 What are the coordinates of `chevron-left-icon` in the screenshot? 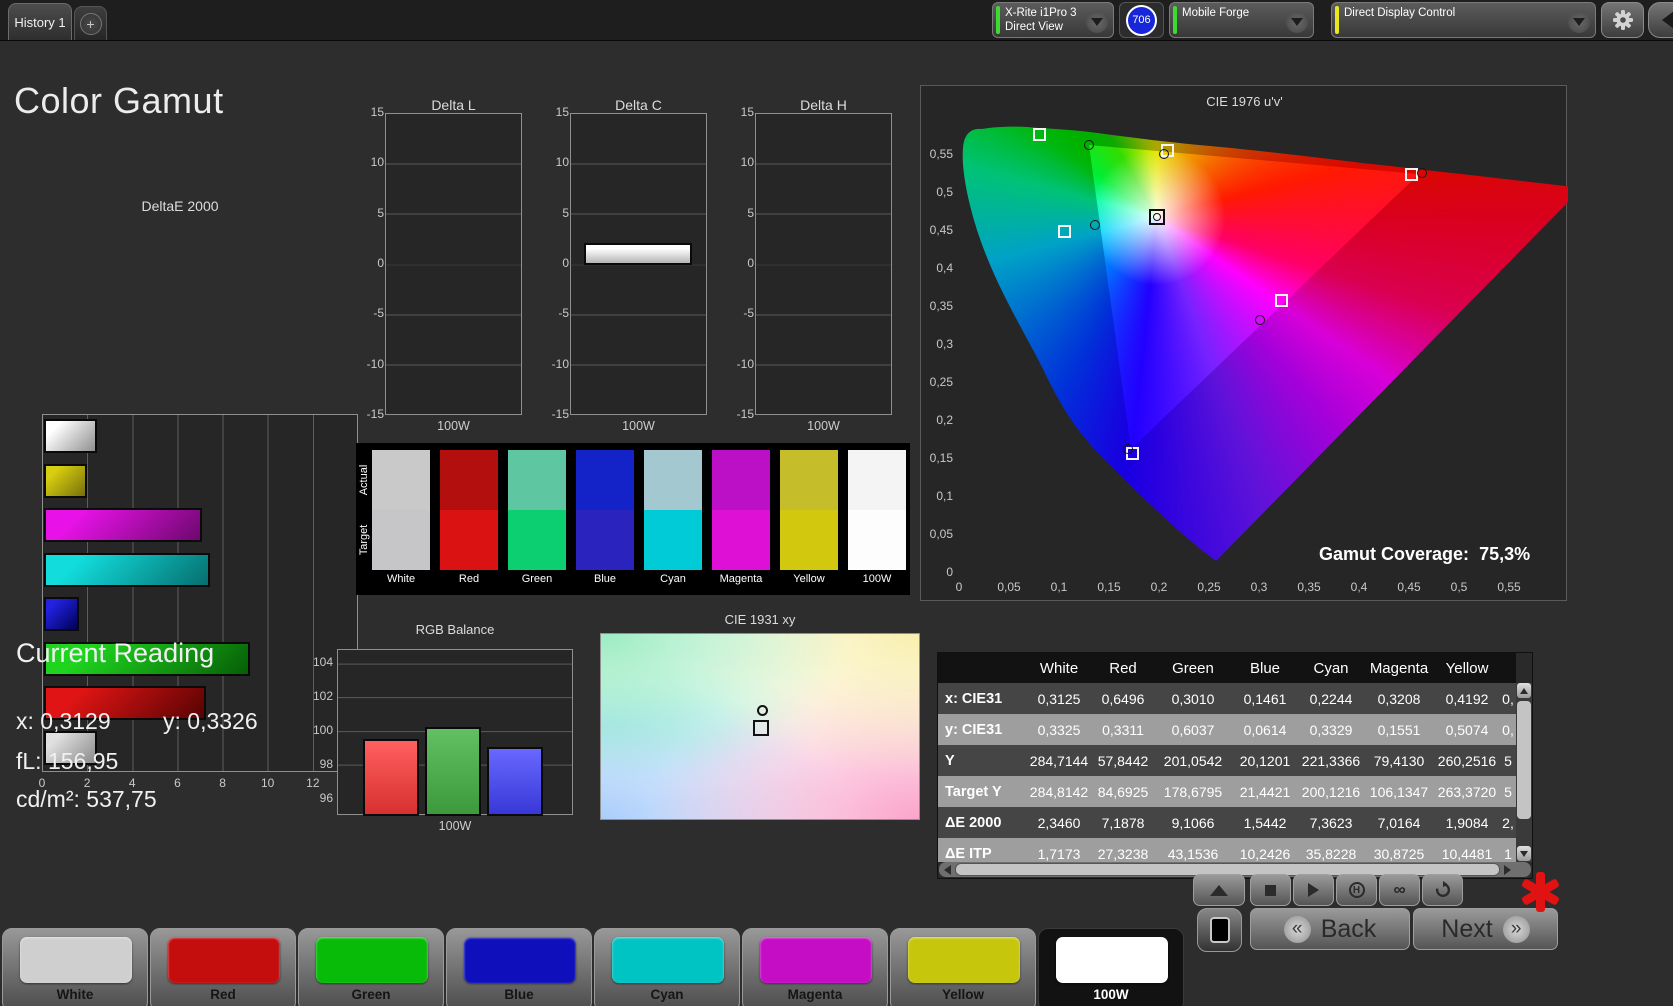 It's located at (1667, 20).